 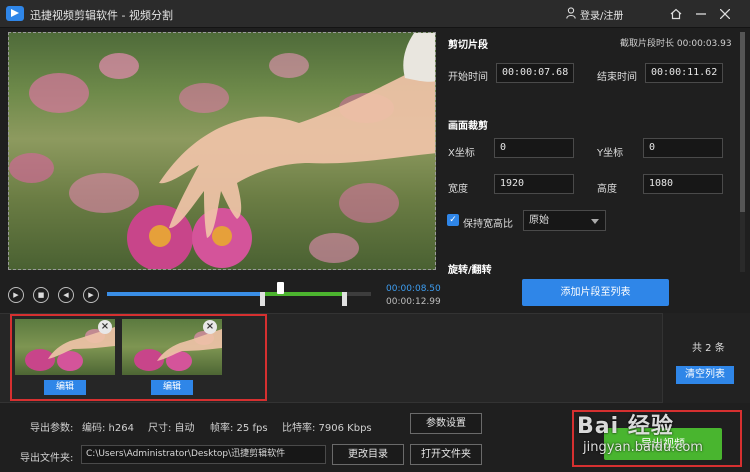 What do you see at coordinates (708, 348) in the screenshot?
I see `clip-count: 共 2 条` at bounding box center [708, 348].